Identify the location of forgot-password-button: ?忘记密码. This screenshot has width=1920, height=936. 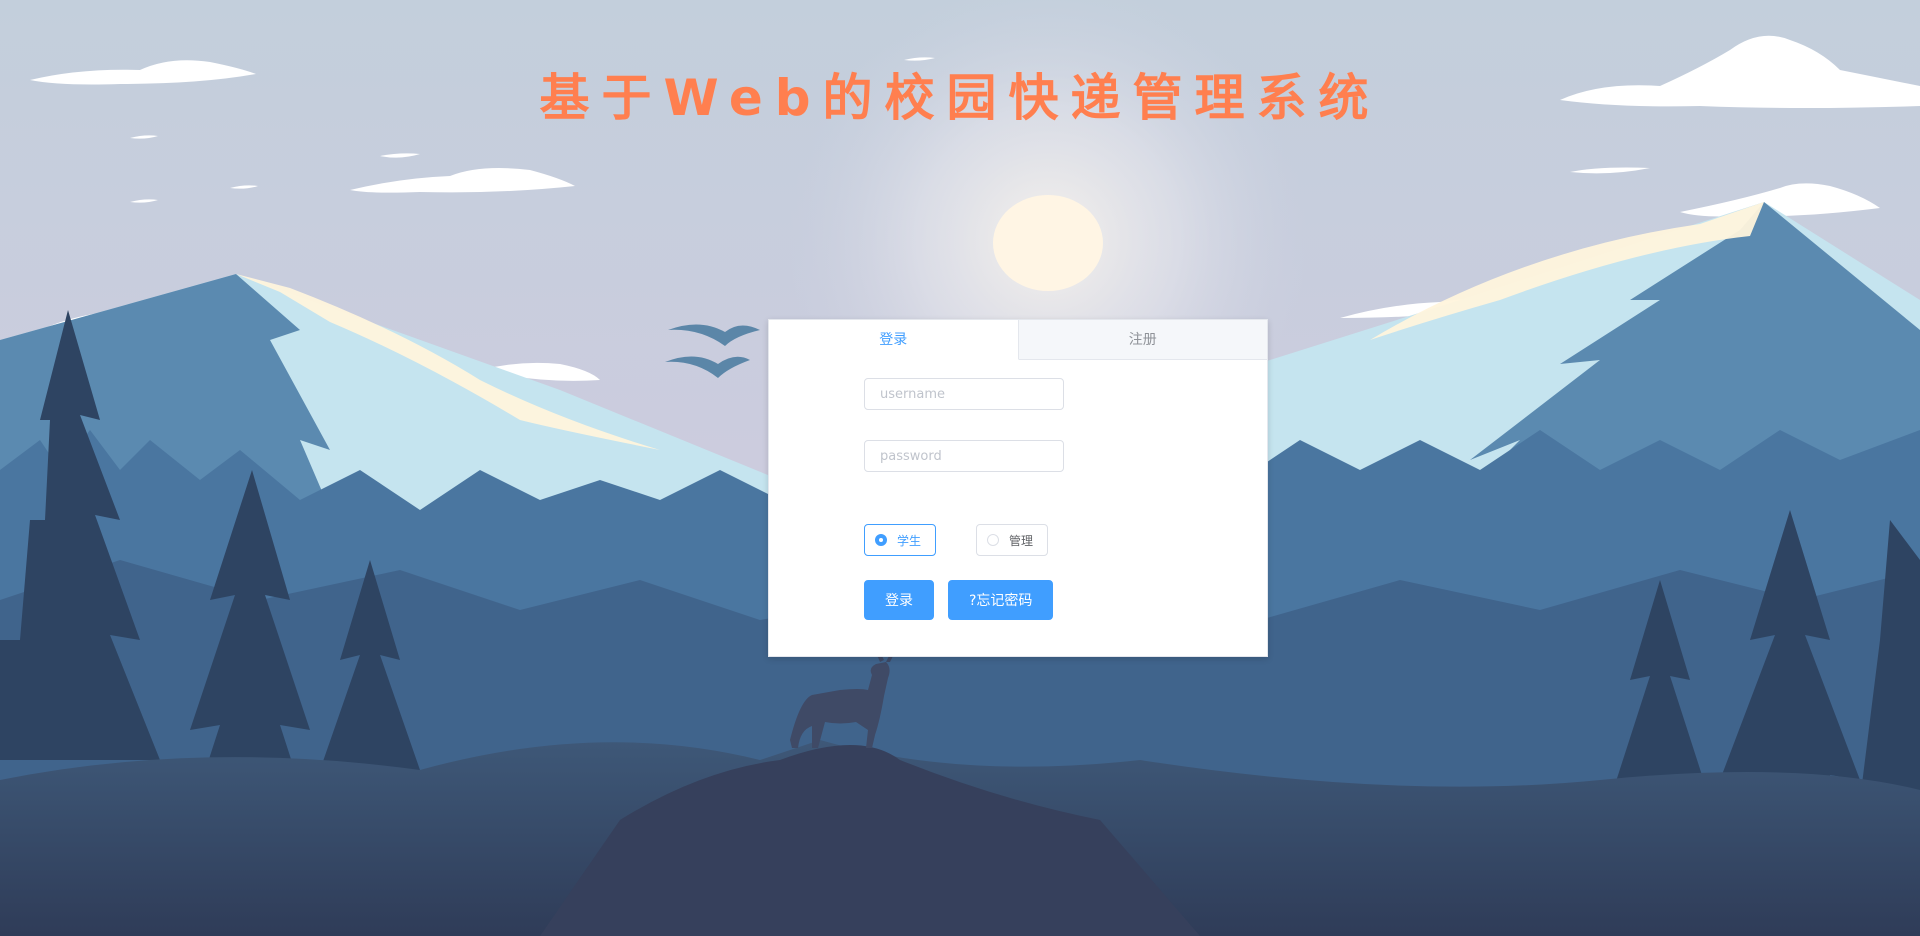
(1001, 600).